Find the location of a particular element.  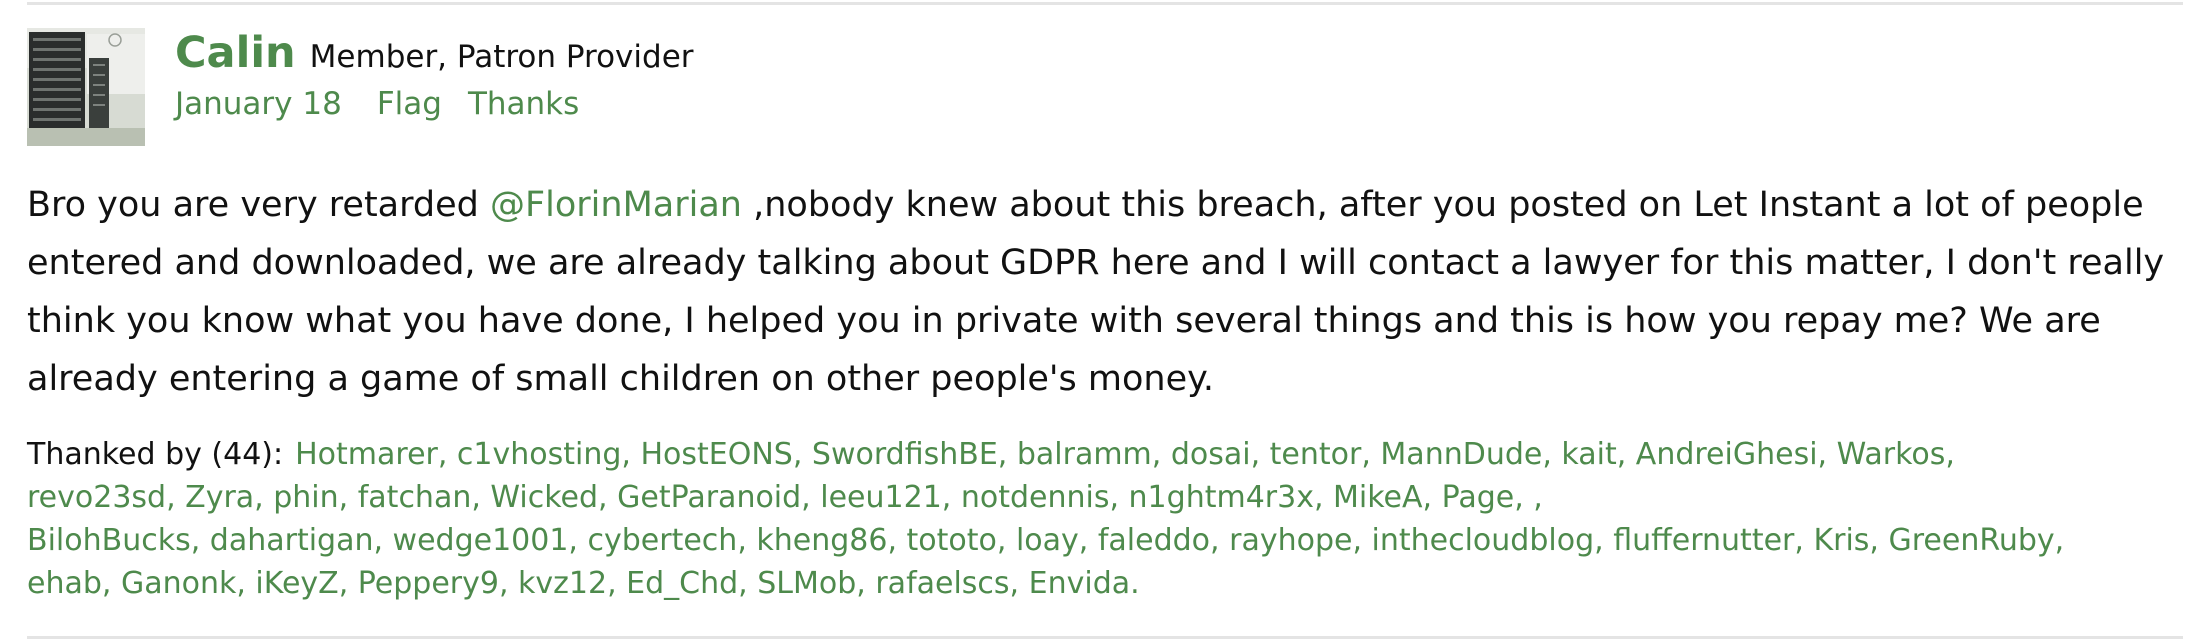

mention-link: @FlorinMarian is located at coordinates (616, 205).